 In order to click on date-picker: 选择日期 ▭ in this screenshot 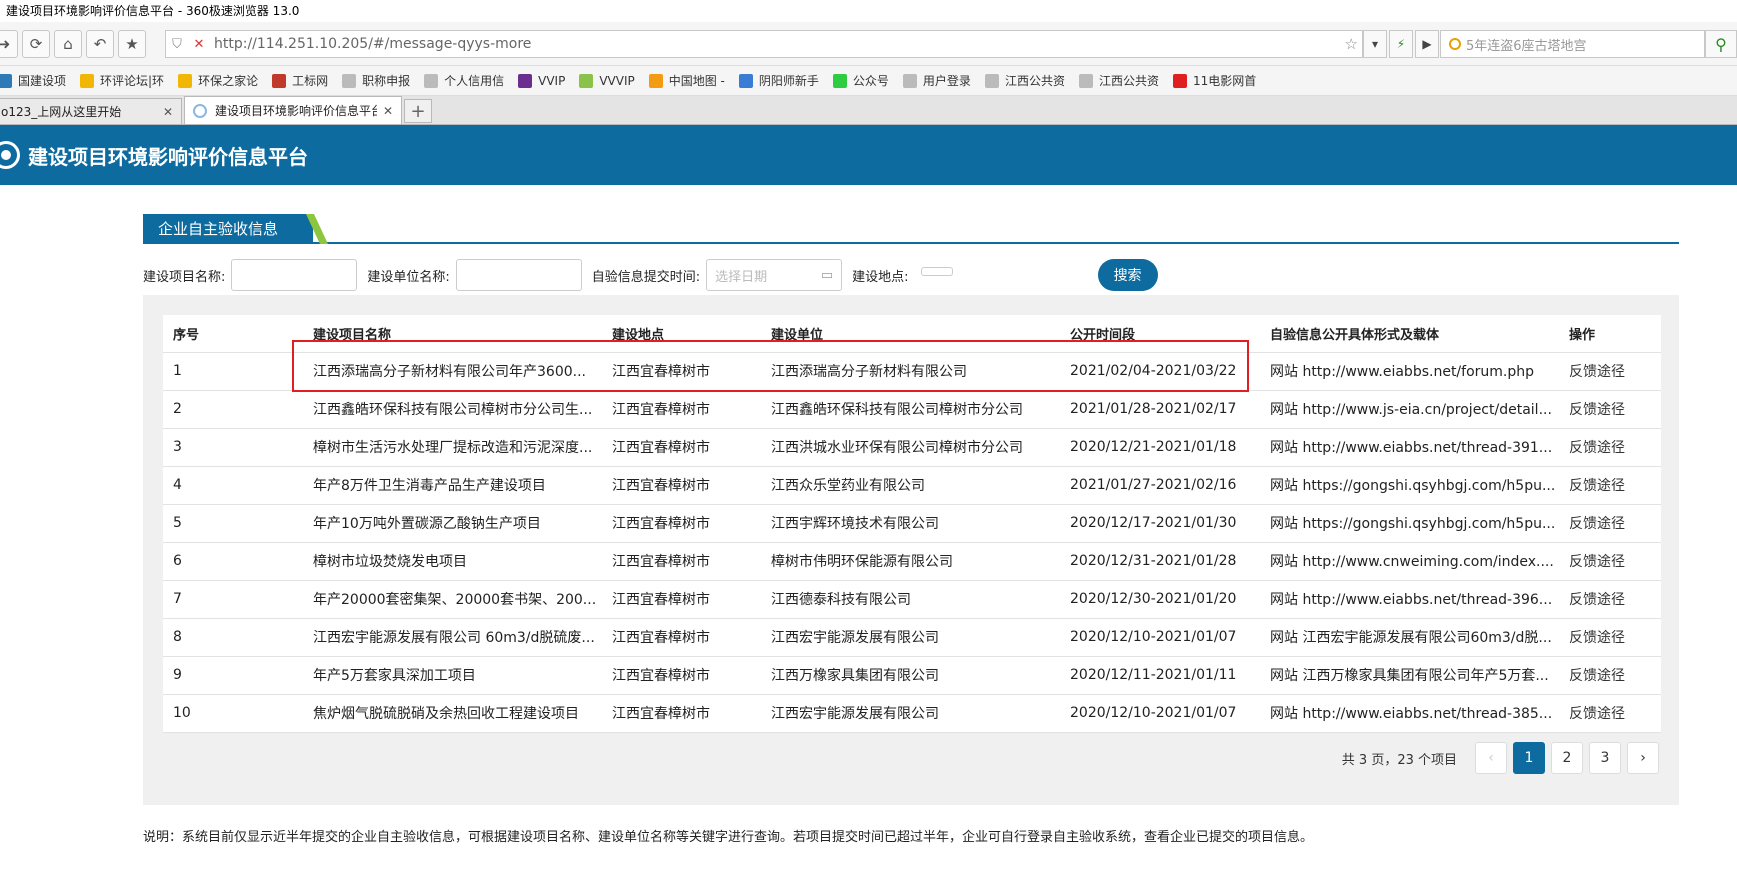, I will do `click(774, 275)`.